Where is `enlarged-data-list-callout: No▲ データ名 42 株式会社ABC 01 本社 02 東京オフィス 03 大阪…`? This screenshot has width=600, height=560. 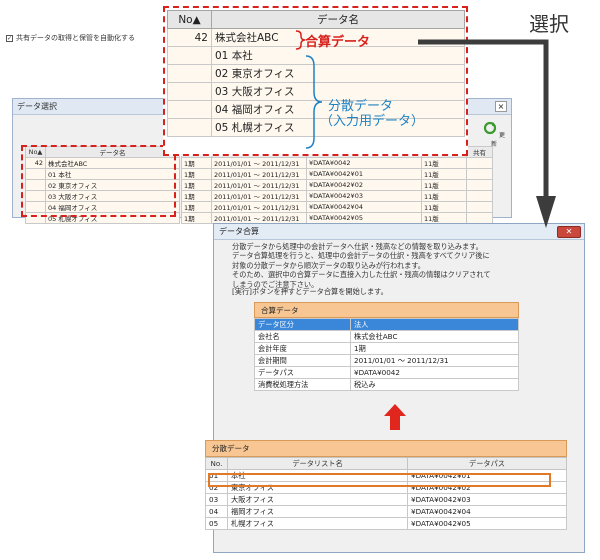 enlarged-data-list-callout: No▲ データ名 42 株式会社ABC 01 本社 02 東京オフィス 03 大阪… is located at coordinates (315, 81).